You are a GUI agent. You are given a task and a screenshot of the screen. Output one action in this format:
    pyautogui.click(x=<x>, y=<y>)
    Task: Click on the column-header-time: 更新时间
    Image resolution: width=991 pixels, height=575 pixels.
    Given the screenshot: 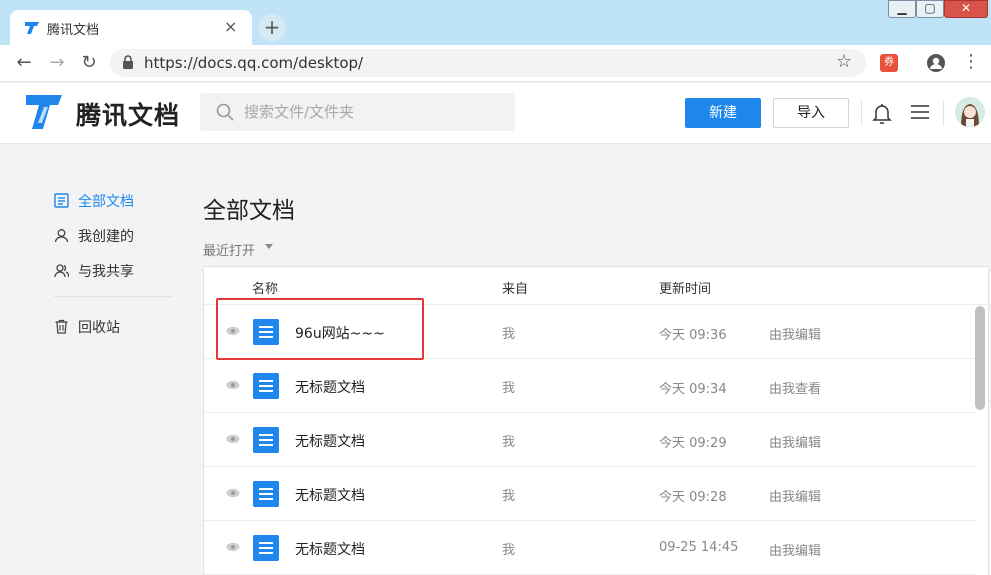 What is the action you would take?
    pyautogui.click(x=685, y=287)
    